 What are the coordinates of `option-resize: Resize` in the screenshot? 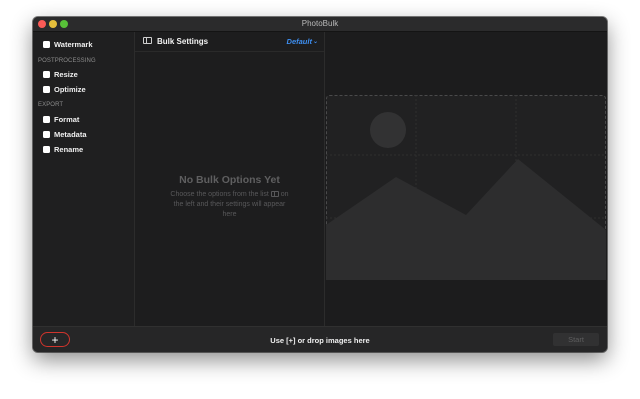 It's located at (60, 74).